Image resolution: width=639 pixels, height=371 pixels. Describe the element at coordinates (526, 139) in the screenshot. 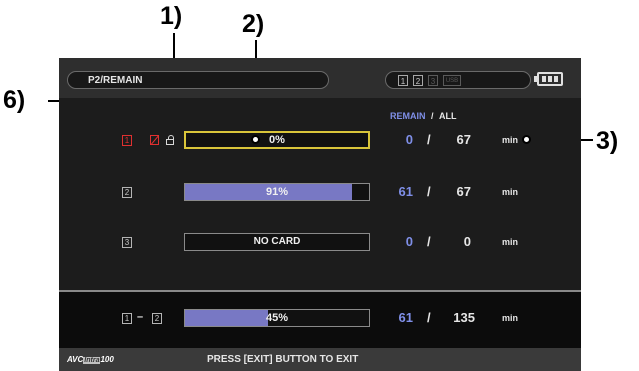

I see `callout-3-marker` at that location.